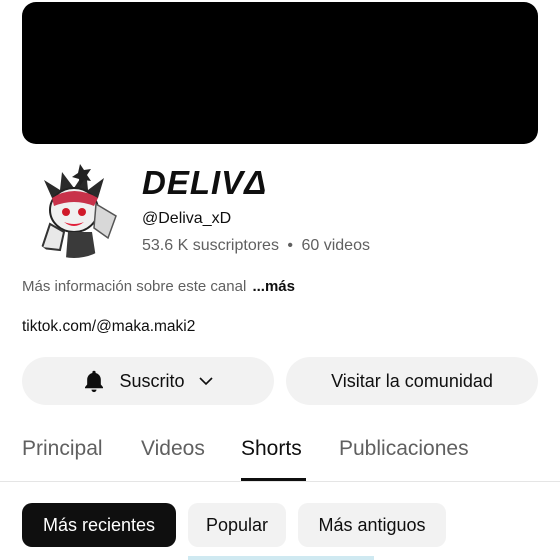 This screenshot has height=560, width=560. I want to click on about-text: Más información sobre este canal, so click(134, 286).